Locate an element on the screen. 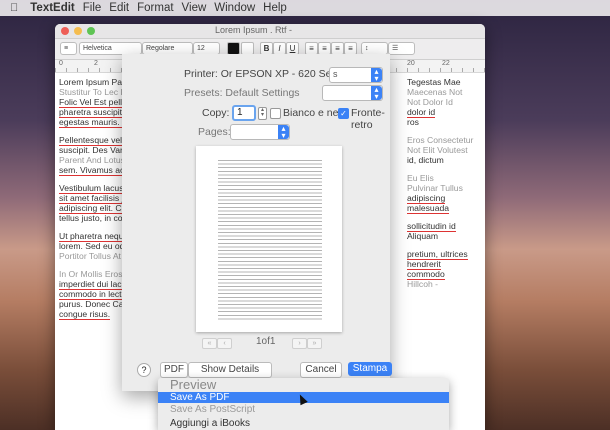 The image size is (610, 430). help-button: ? is located at coordinates (144, 370).